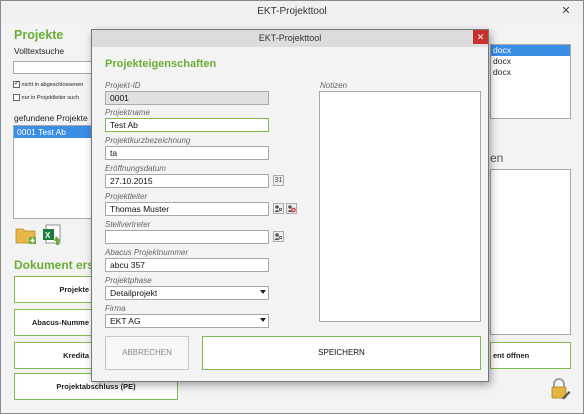 The image size is (584, 414). I want to click on projektname-label: Projektname, so click(127, 112).